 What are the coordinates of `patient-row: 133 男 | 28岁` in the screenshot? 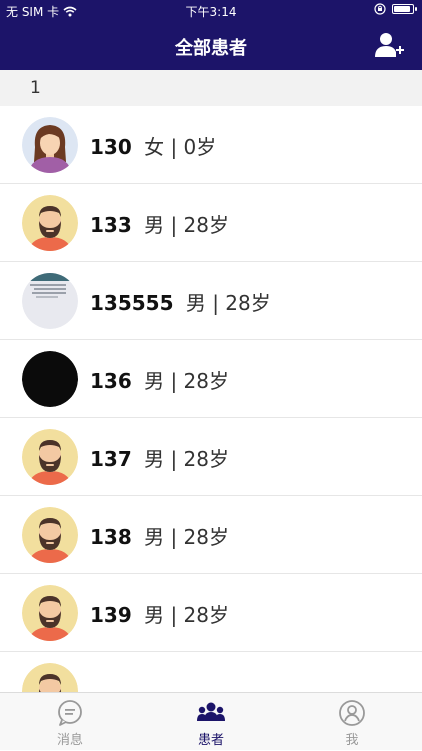 It's located at (211, 223).